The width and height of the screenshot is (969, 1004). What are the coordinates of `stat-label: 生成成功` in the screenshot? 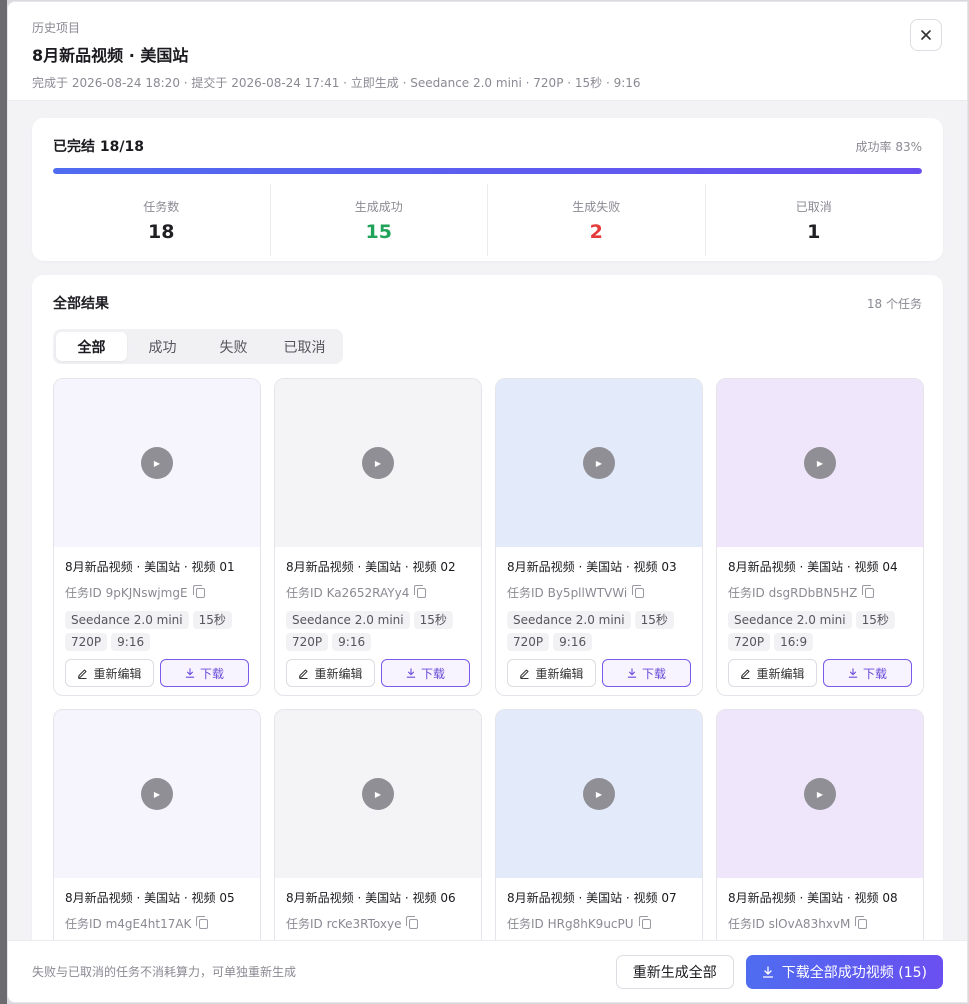 It's located at (378, 207).